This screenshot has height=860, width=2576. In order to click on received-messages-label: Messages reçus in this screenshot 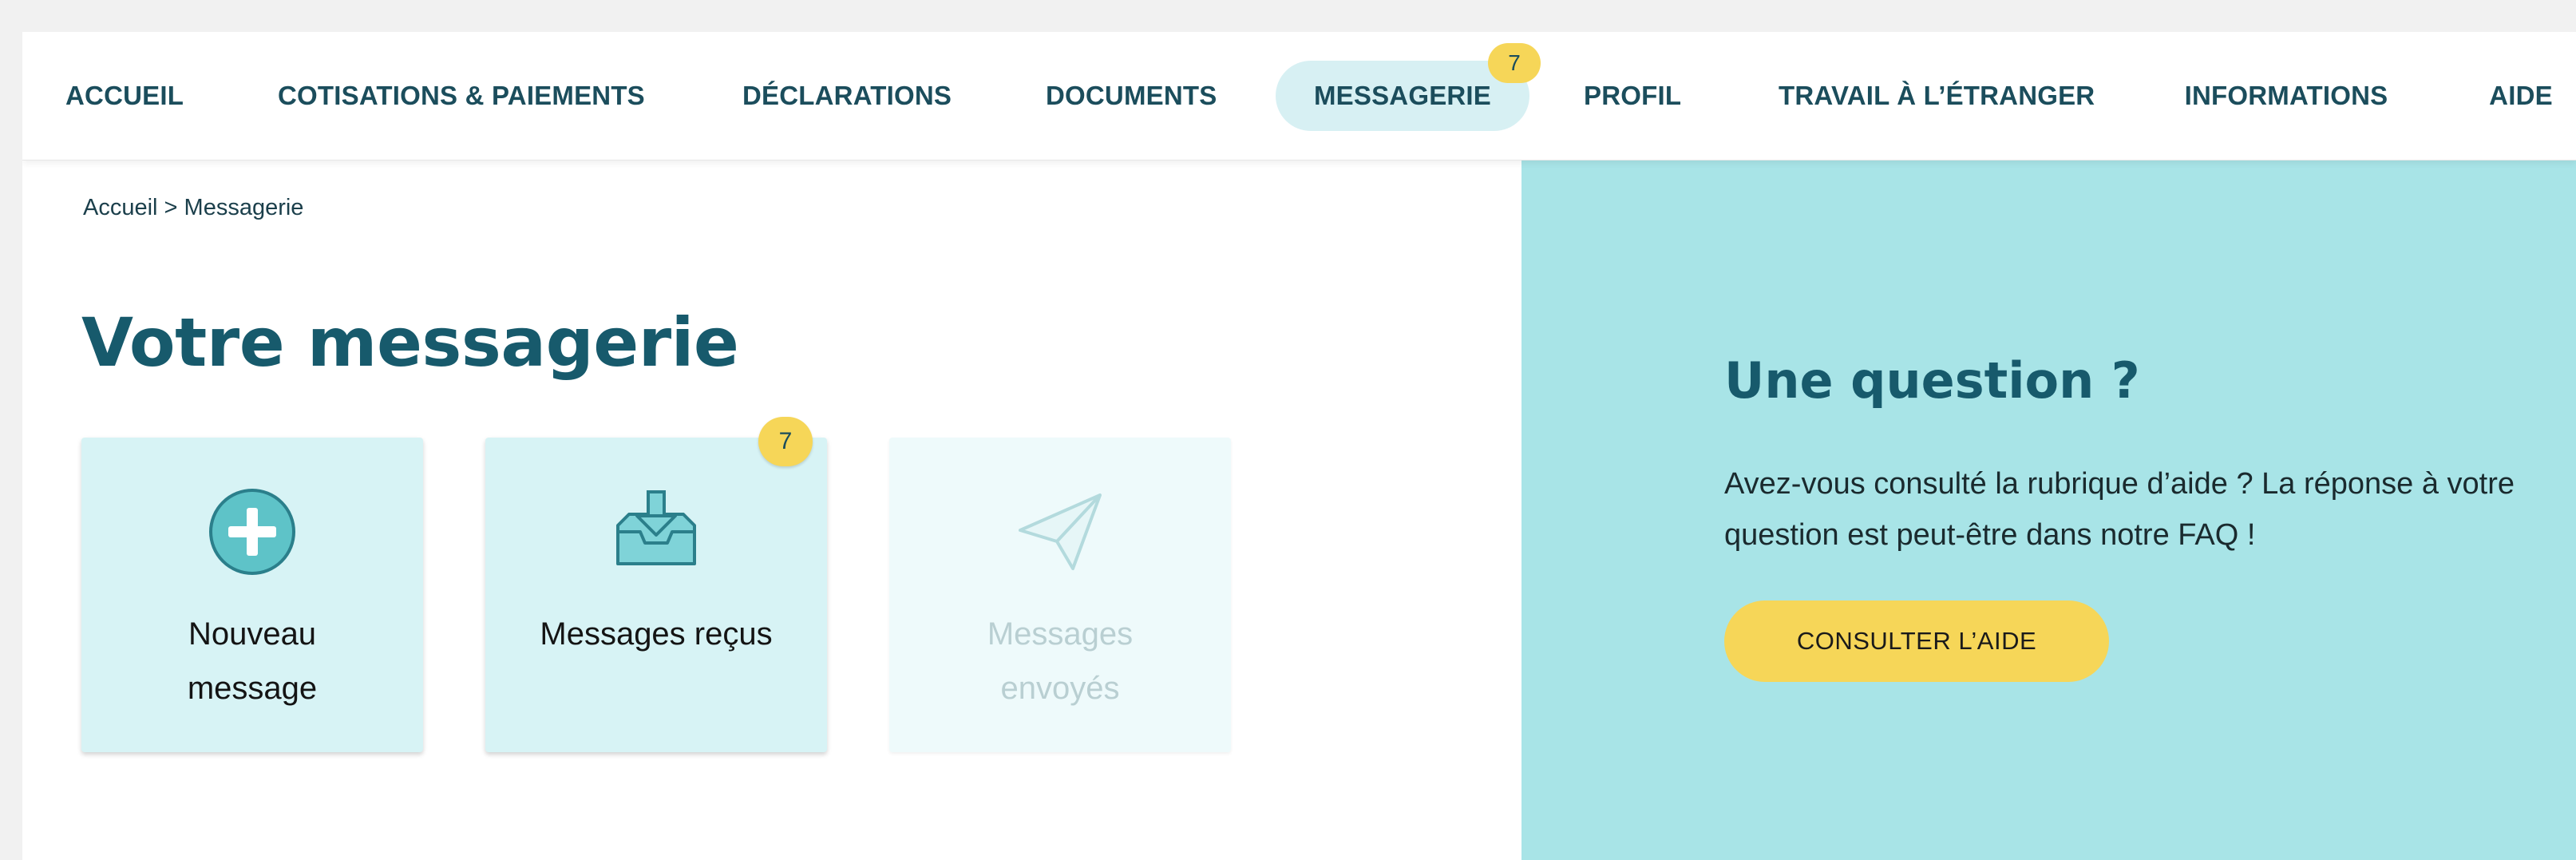, I will do `click(656, 634)`.